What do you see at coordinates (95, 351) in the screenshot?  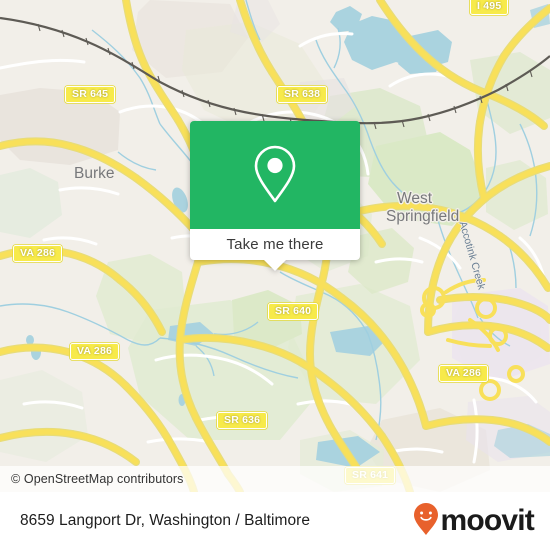 I see `road-shield-va286-southwest: VA 286` at bounding box center [95, 351].